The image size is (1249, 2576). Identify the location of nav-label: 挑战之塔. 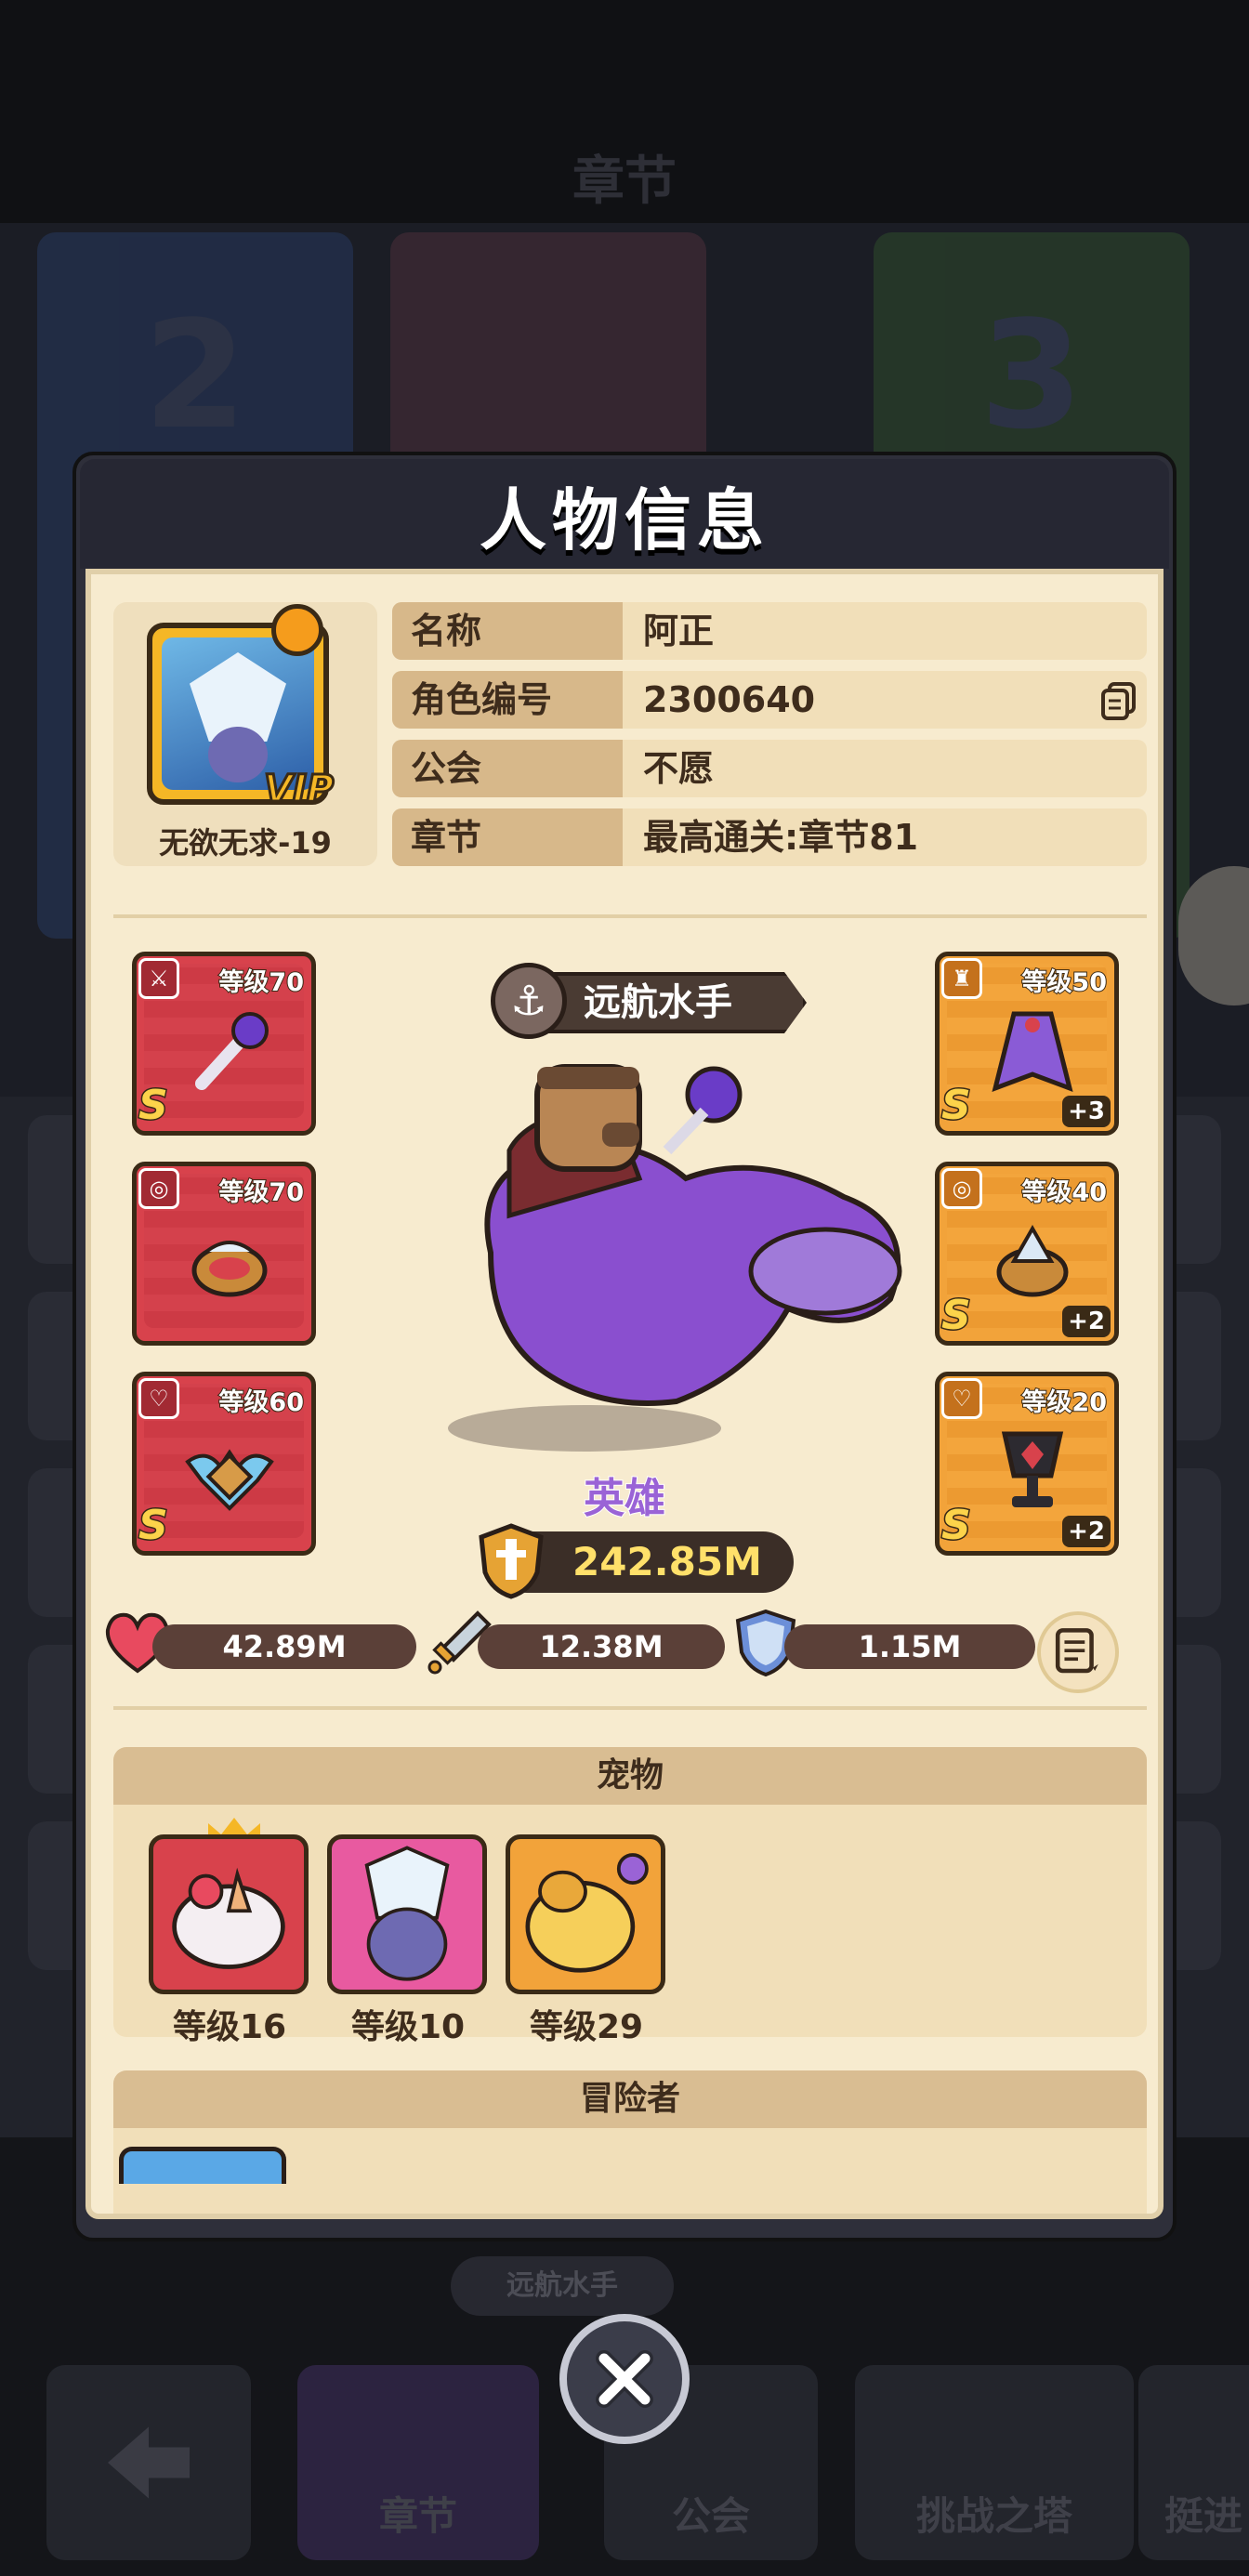
(993, 2516).